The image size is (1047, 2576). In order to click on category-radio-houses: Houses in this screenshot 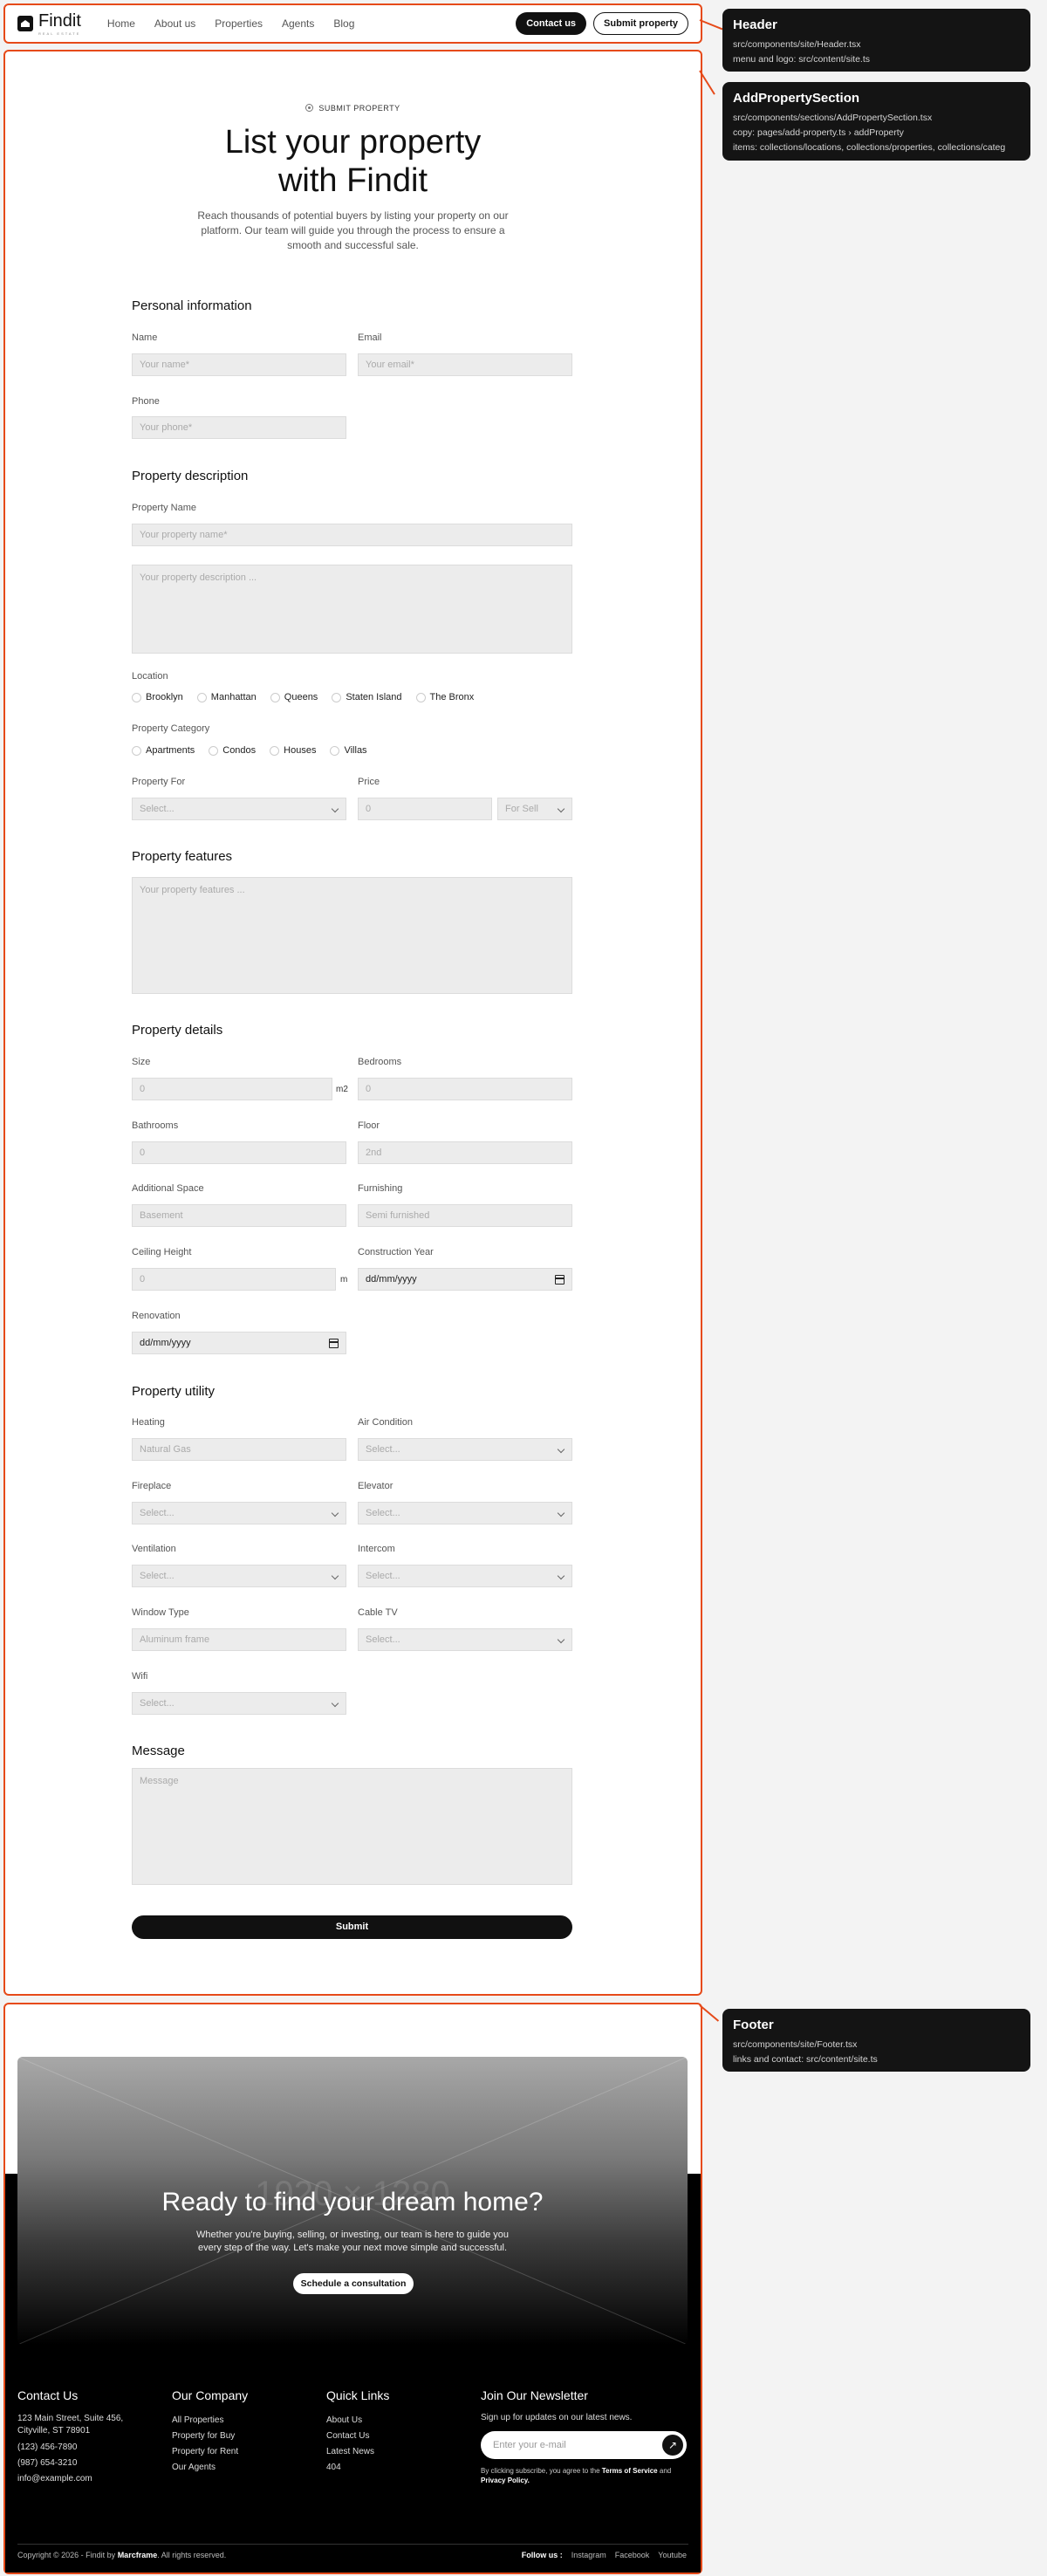, I will do `click(293, 751)`.